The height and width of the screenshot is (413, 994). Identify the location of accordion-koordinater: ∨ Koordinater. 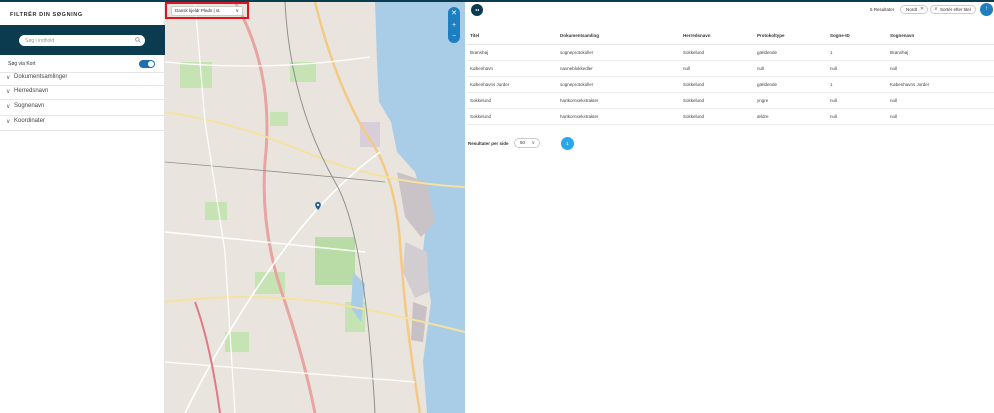
(82, 122).